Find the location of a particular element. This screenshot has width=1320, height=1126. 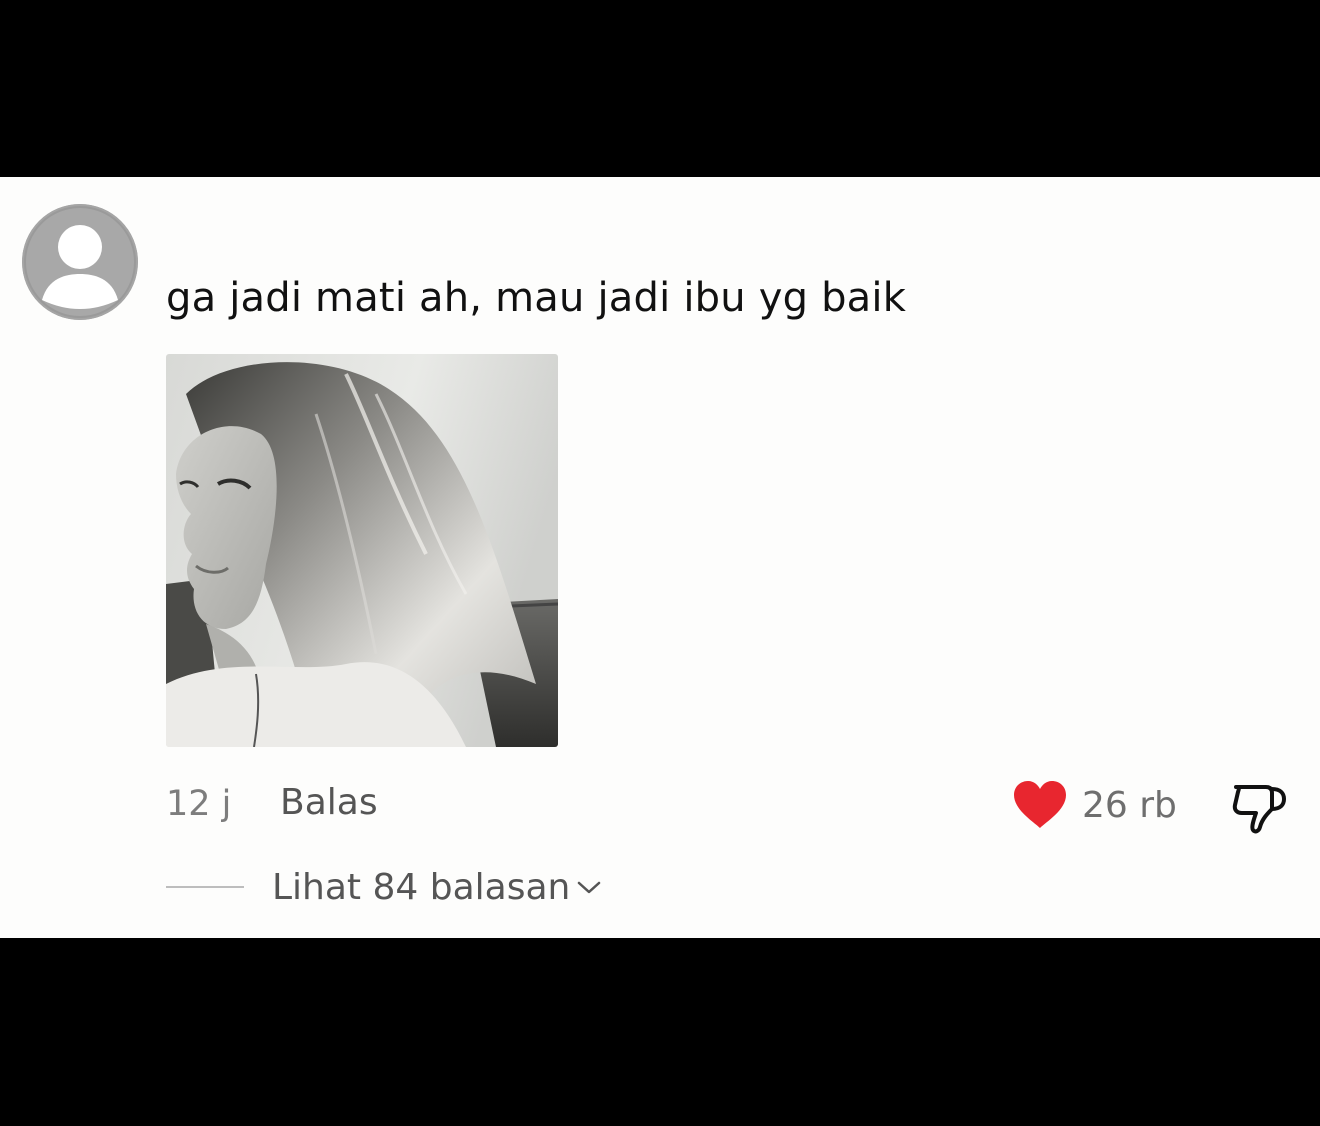

dislike-button is located at coordinates (1260, 807).